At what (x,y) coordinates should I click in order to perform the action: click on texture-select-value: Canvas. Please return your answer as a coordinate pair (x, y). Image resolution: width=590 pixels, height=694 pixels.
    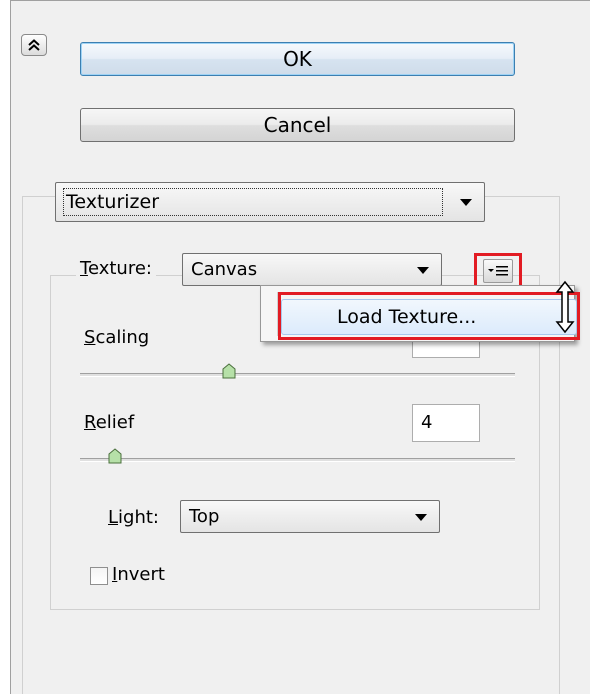
    Looking at the image, I should click on (224, 269).